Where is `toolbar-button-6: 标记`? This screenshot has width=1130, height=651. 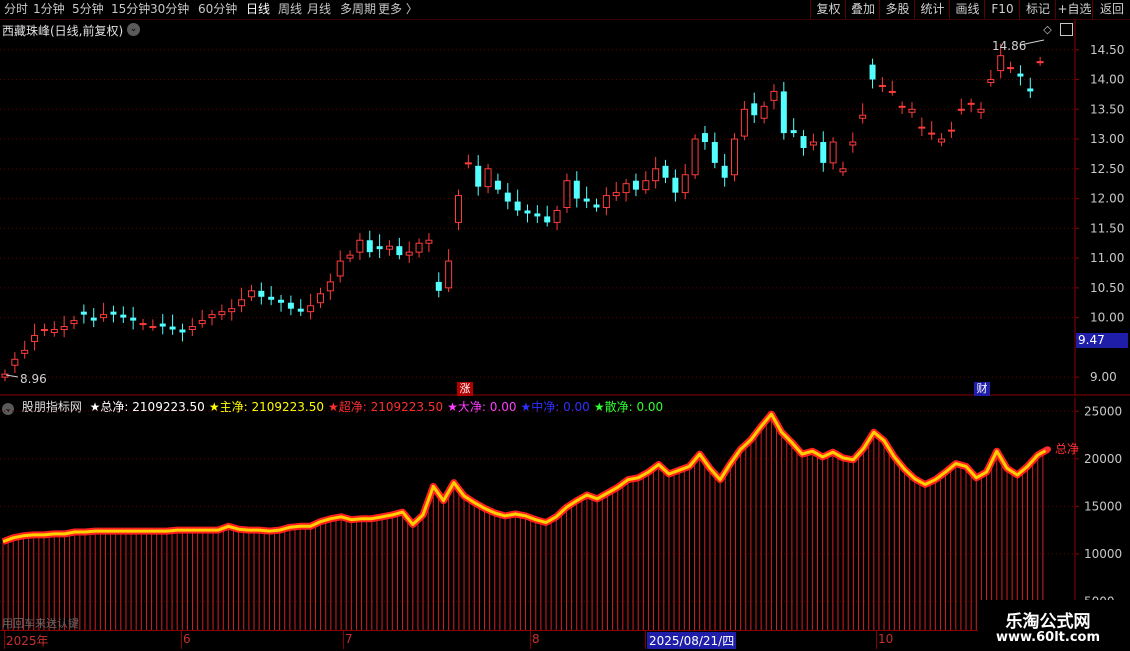
toolbar-button-6: 标记 is located at coordinates (1037, 9).